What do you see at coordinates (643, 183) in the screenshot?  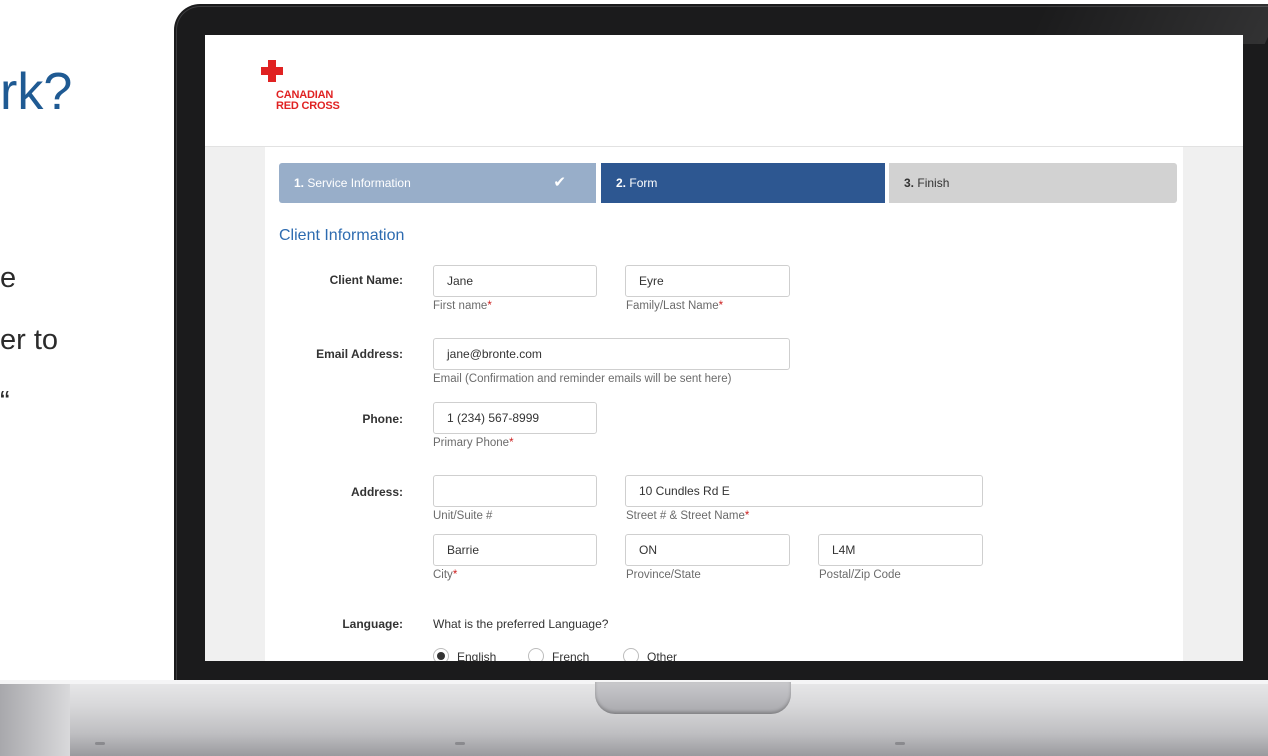 I see `step-label: Form` at bounding box center [643, 183].